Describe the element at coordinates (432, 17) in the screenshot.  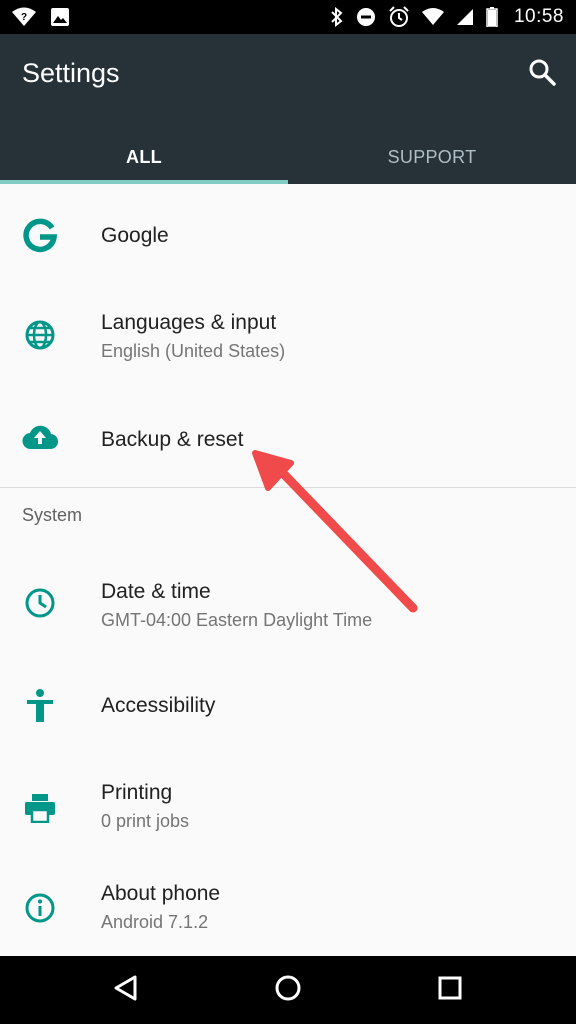
I see `wifi-icon` at that location.